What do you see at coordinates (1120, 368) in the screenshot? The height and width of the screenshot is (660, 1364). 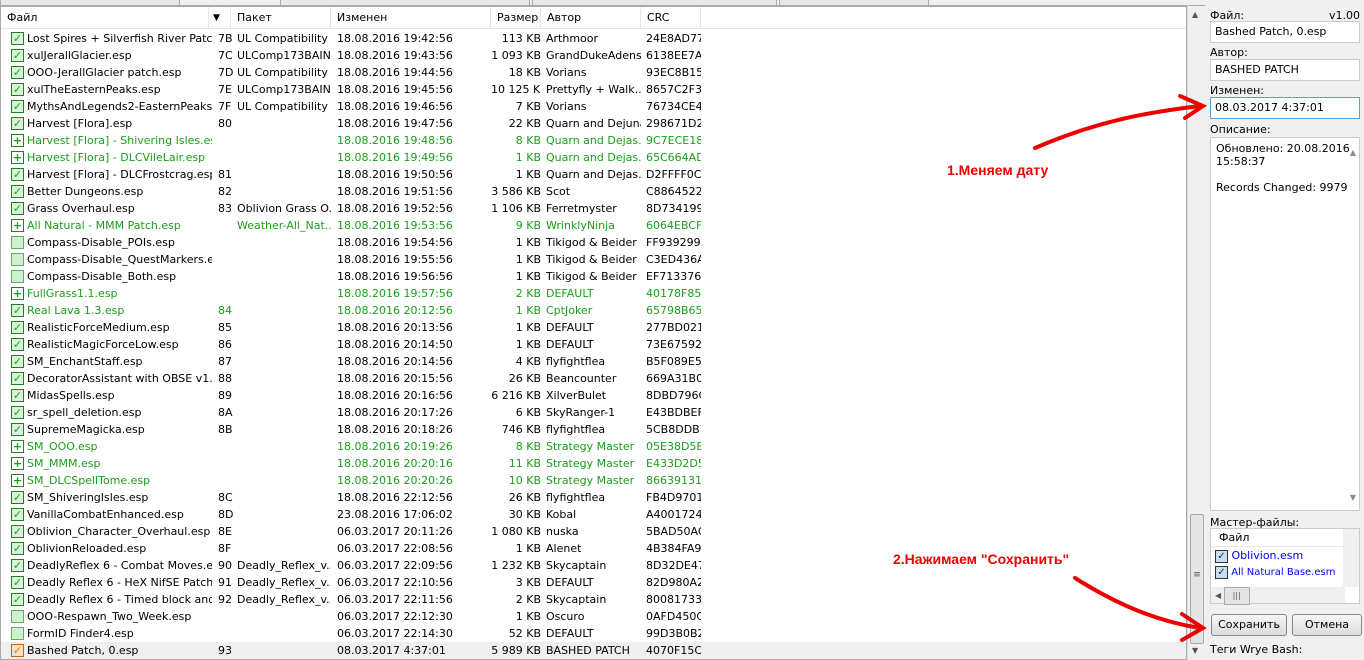 I see `annotation-arrows` at bounding box center [1120, 368].